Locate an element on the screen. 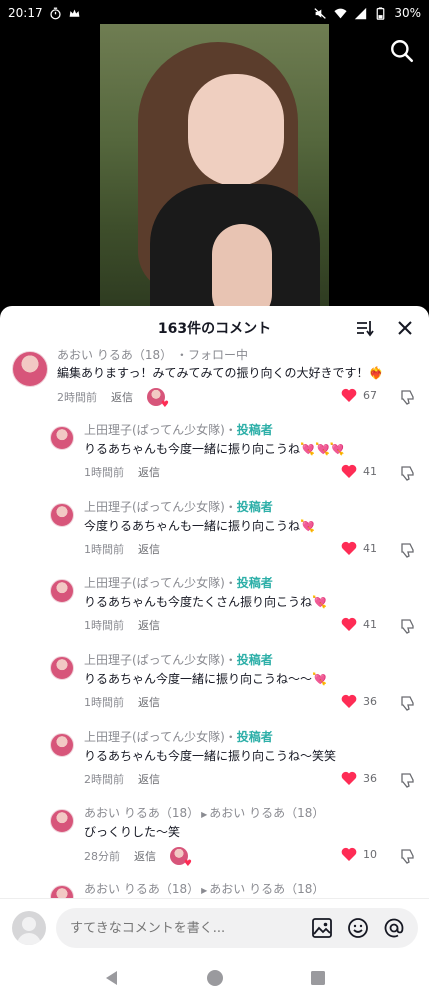  at-mention-icon is located at coordinates (394, 928).